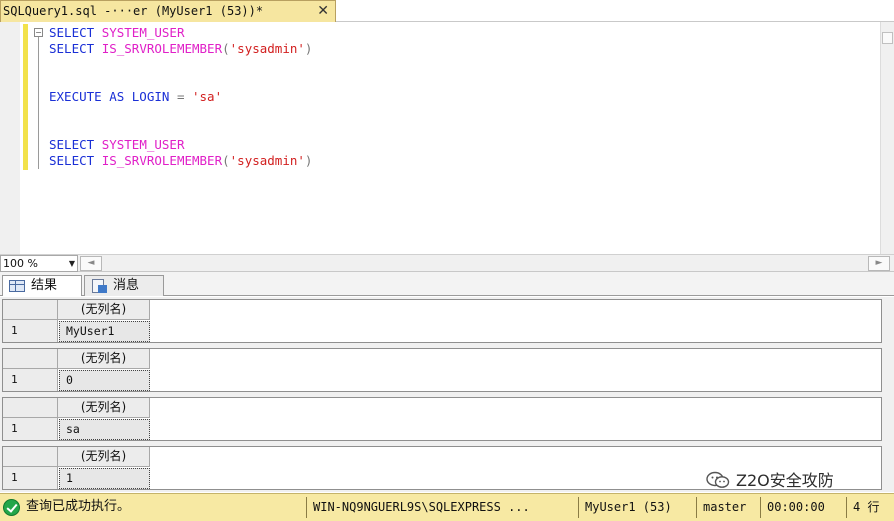 The height and width of the screenshot is (521, 894). Describe the element at coordinates (104, 478) in the screenshot. I see `result-cell: 1` at that location.